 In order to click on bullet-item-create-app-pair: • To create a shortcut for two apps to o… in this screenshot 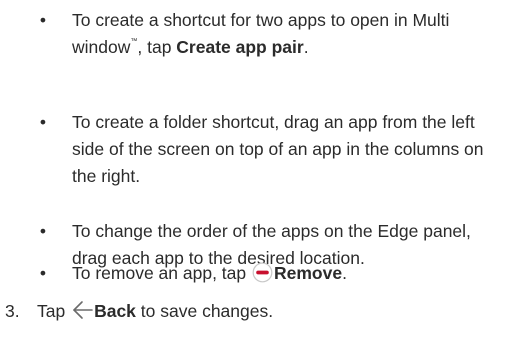, I will do `click(273, 34)`.